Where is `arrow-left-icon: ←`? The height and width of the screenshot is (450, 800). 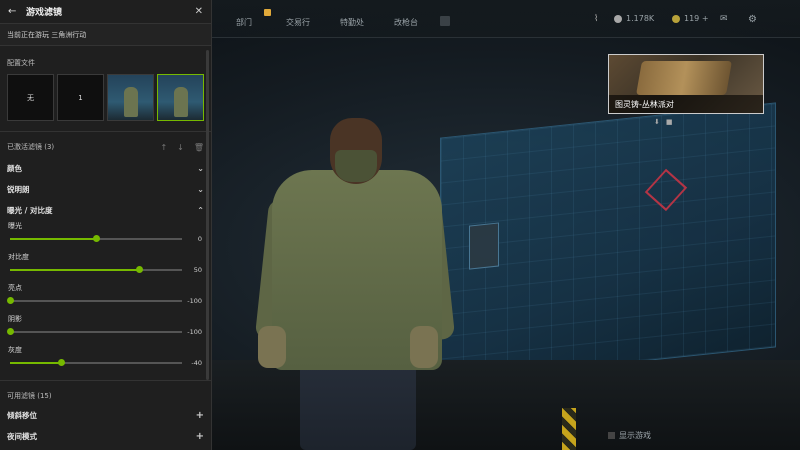 arrow-left-icon: ← is located at coordinates (15, 11).